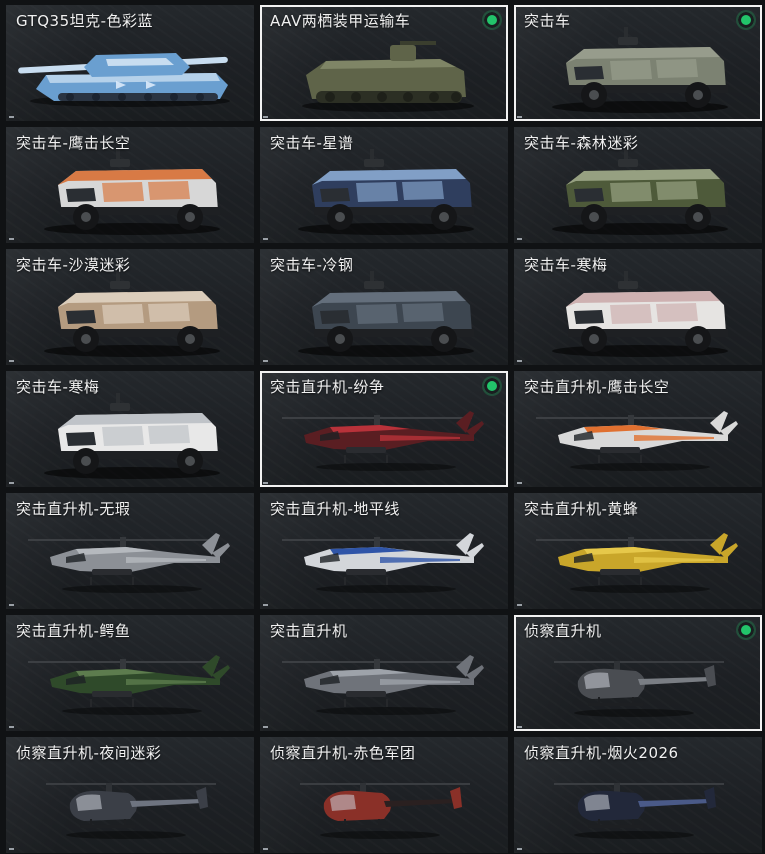 The width and height of the screenshot is (765, 854). What do you see at coordinates (638, 63) in the screenshot?
I see `vehicle-card-3: 突击车` at bounding box center [638, 63].